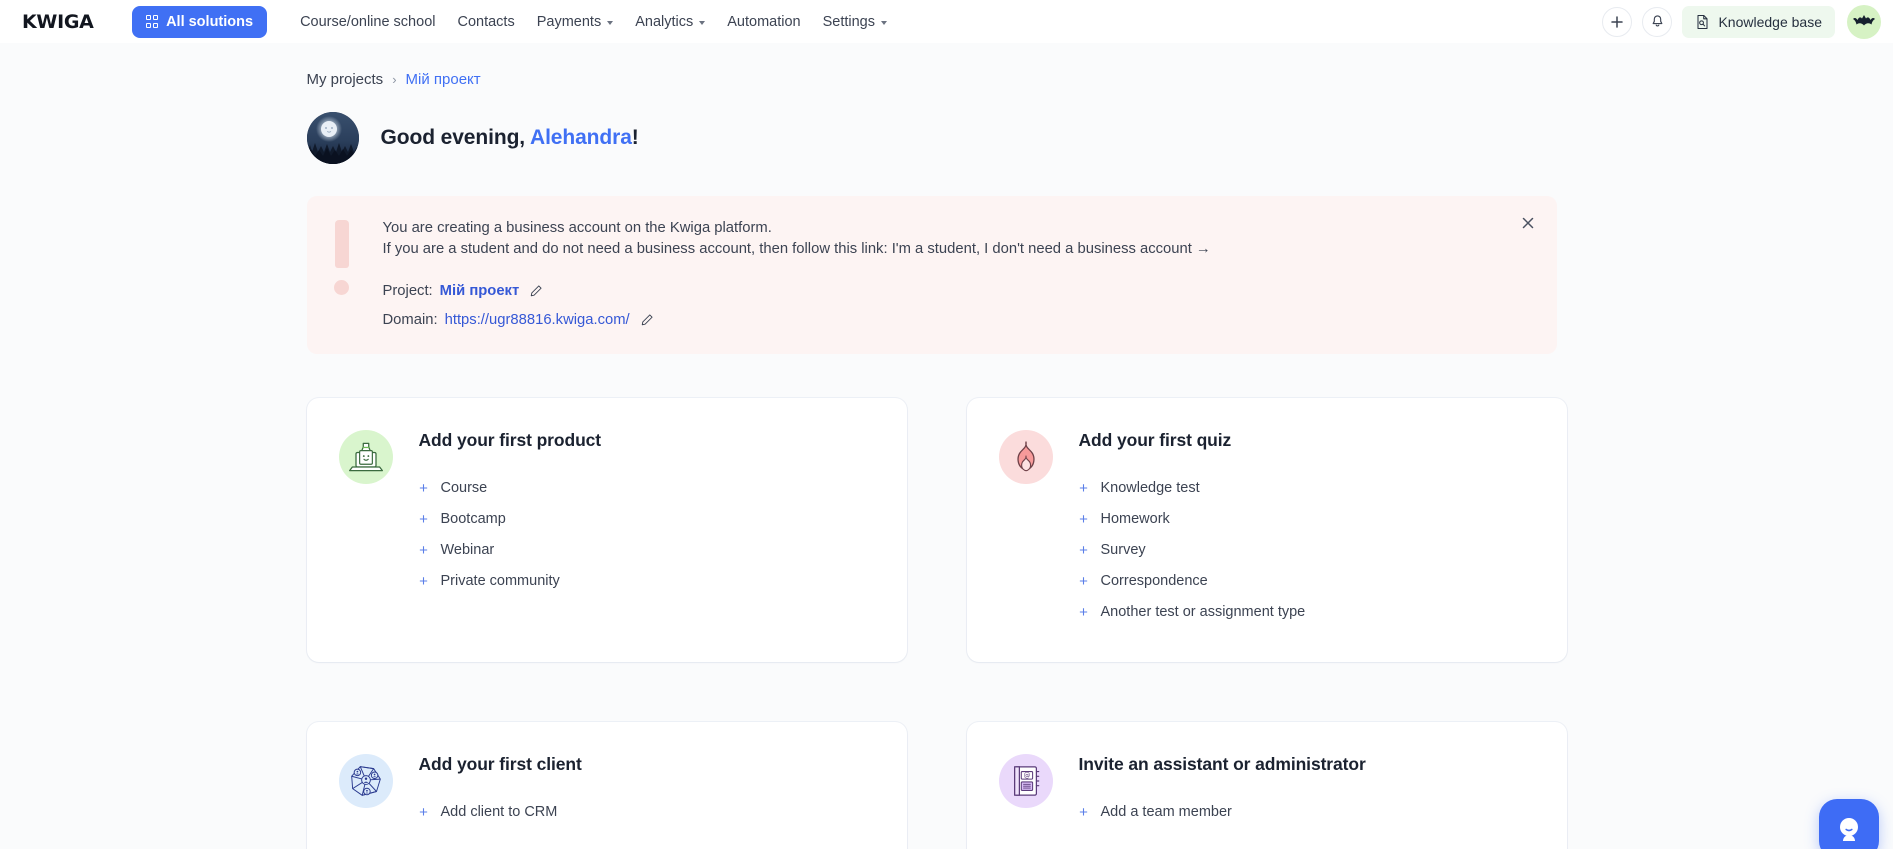 Image resolution: width=1893 pixels, height=849 pixels. What do you see at coordinates (946, 138) in the screenshot?
I see `greeting-row: Good evening, Alehandra!` at bounding box center [946, 138].